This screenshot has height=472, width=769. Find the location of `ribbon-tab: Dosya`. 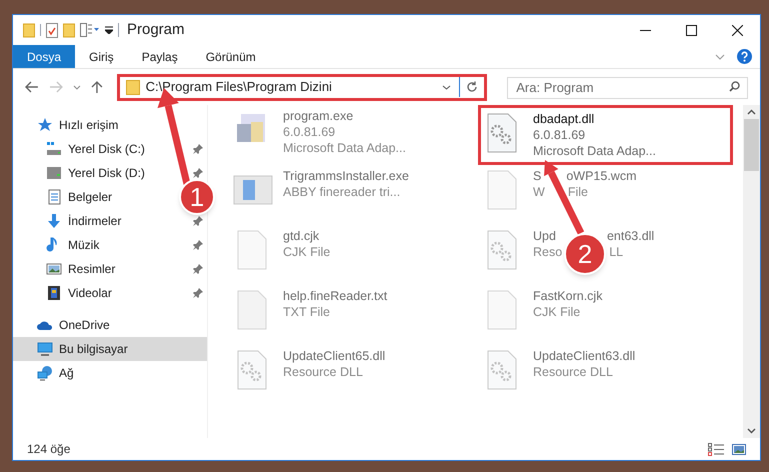

ribbon-tab: Dosya is located at coordinates (44, 56).